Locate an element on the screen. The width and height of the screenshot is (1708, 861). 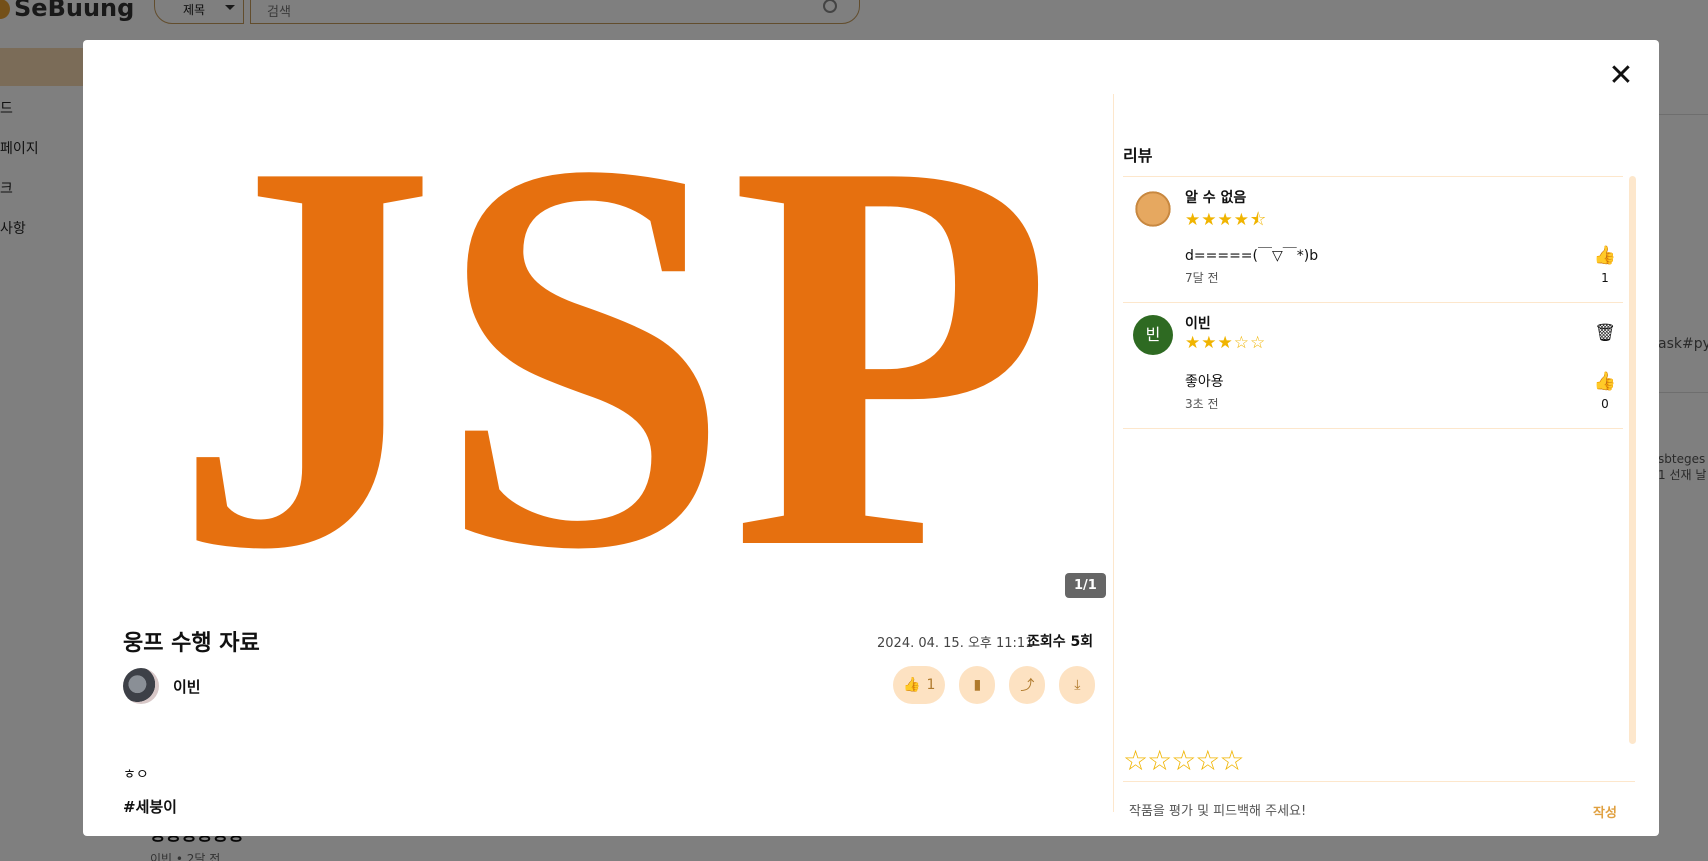
post-views: 조회수 5회 is located at coordinates (1060, 642).